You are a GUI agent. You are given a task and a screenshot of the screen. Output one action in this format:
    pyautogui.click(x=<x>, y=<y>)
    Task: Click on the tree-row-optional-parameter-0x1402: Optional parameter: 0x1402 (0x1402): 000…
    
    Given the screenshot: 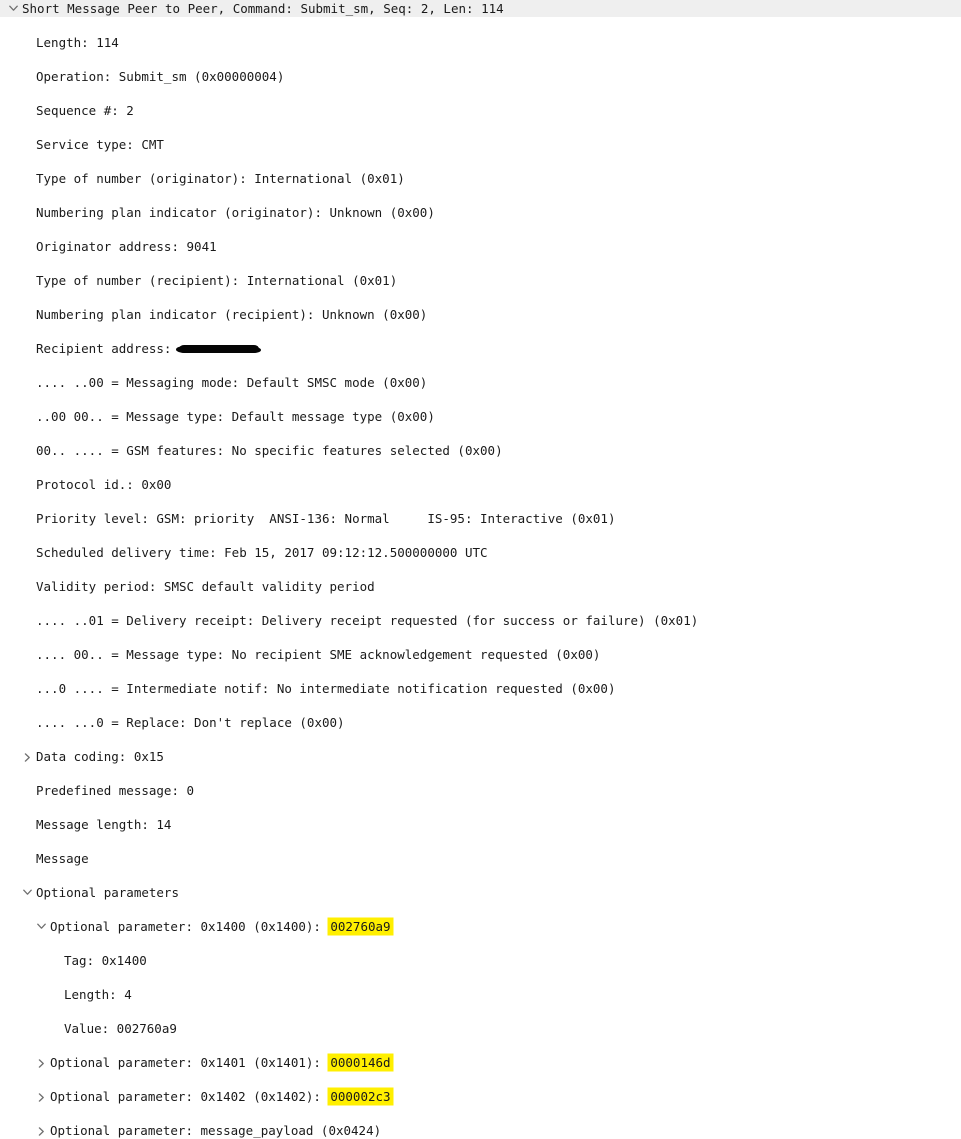 What is the action you would take?
    pyautogui.click(x=480, y=1096)
    